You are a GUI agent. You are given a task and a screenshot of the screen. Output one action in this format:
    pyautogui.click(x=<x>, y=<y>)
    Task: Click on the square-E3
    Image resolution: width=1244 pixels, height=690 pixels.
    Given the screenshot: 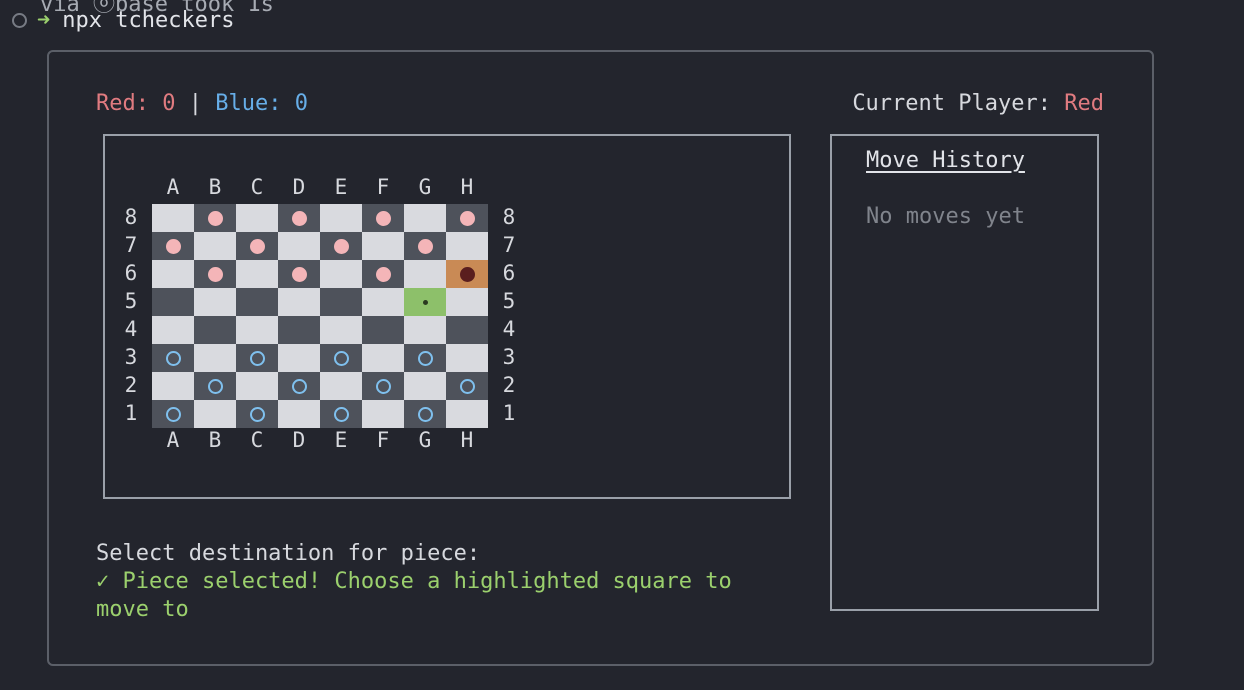 What is the action you would take?
    pyautogui.click(x=341, y=358)
    